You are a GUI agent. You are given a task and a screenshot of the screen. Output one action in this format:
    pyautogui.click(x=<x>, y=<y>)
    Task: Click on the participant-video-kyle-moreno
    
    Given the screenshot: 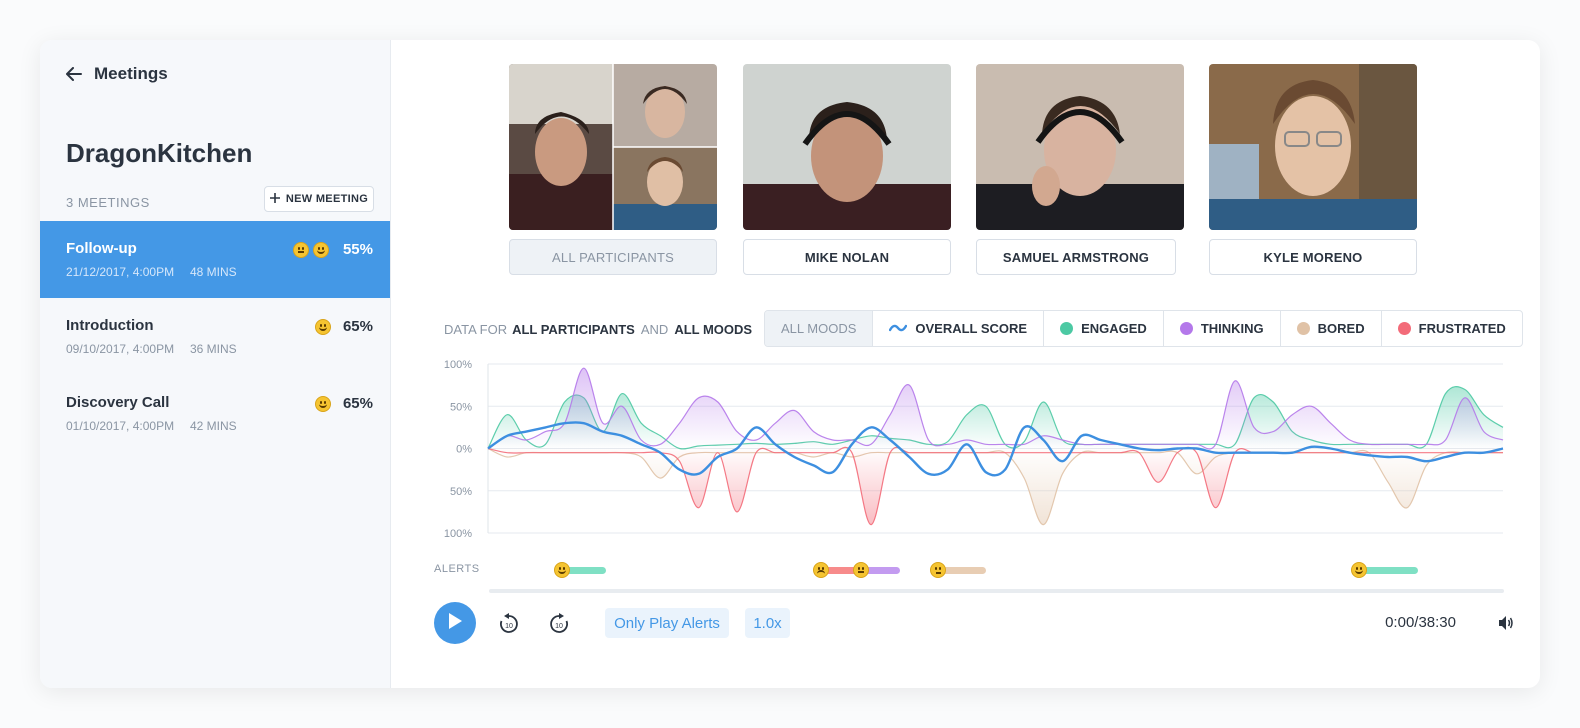 What is the action you would take?
    pyautogui.click(x=1313, y=147)
    